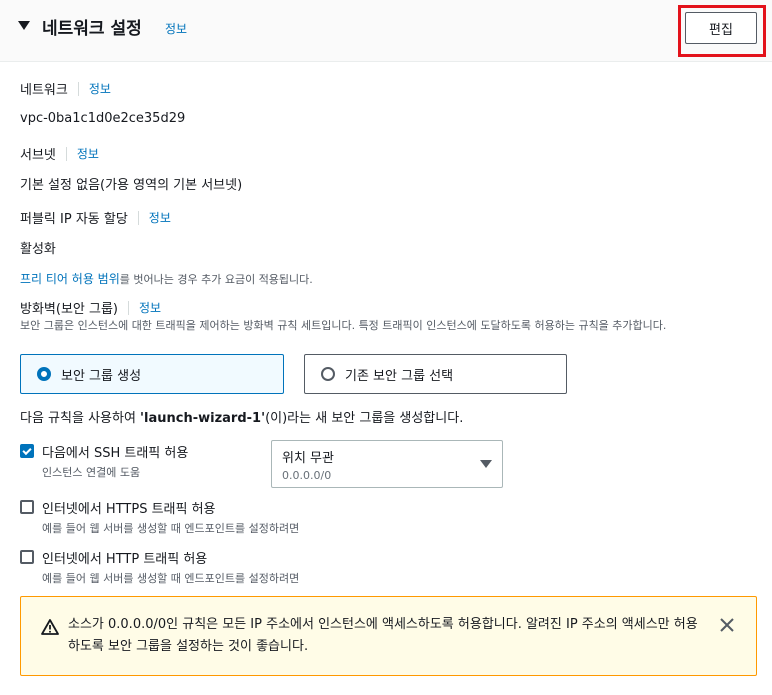 This screenshot has width=772, height=695. I want to click on public-ip-label: 퍼블릭 IP 자동 할당, so click(74, 219).